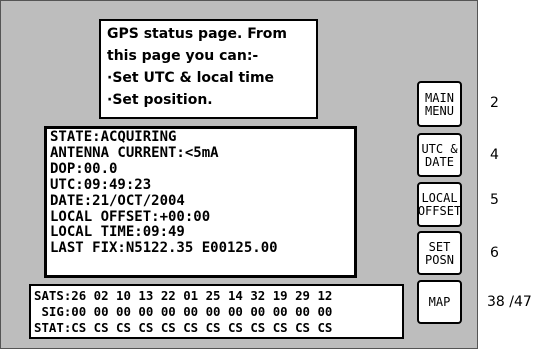 This screenshot has width=548, height=349. I want to click on main-menu-button: MAIN MENU, so click(439, 104).